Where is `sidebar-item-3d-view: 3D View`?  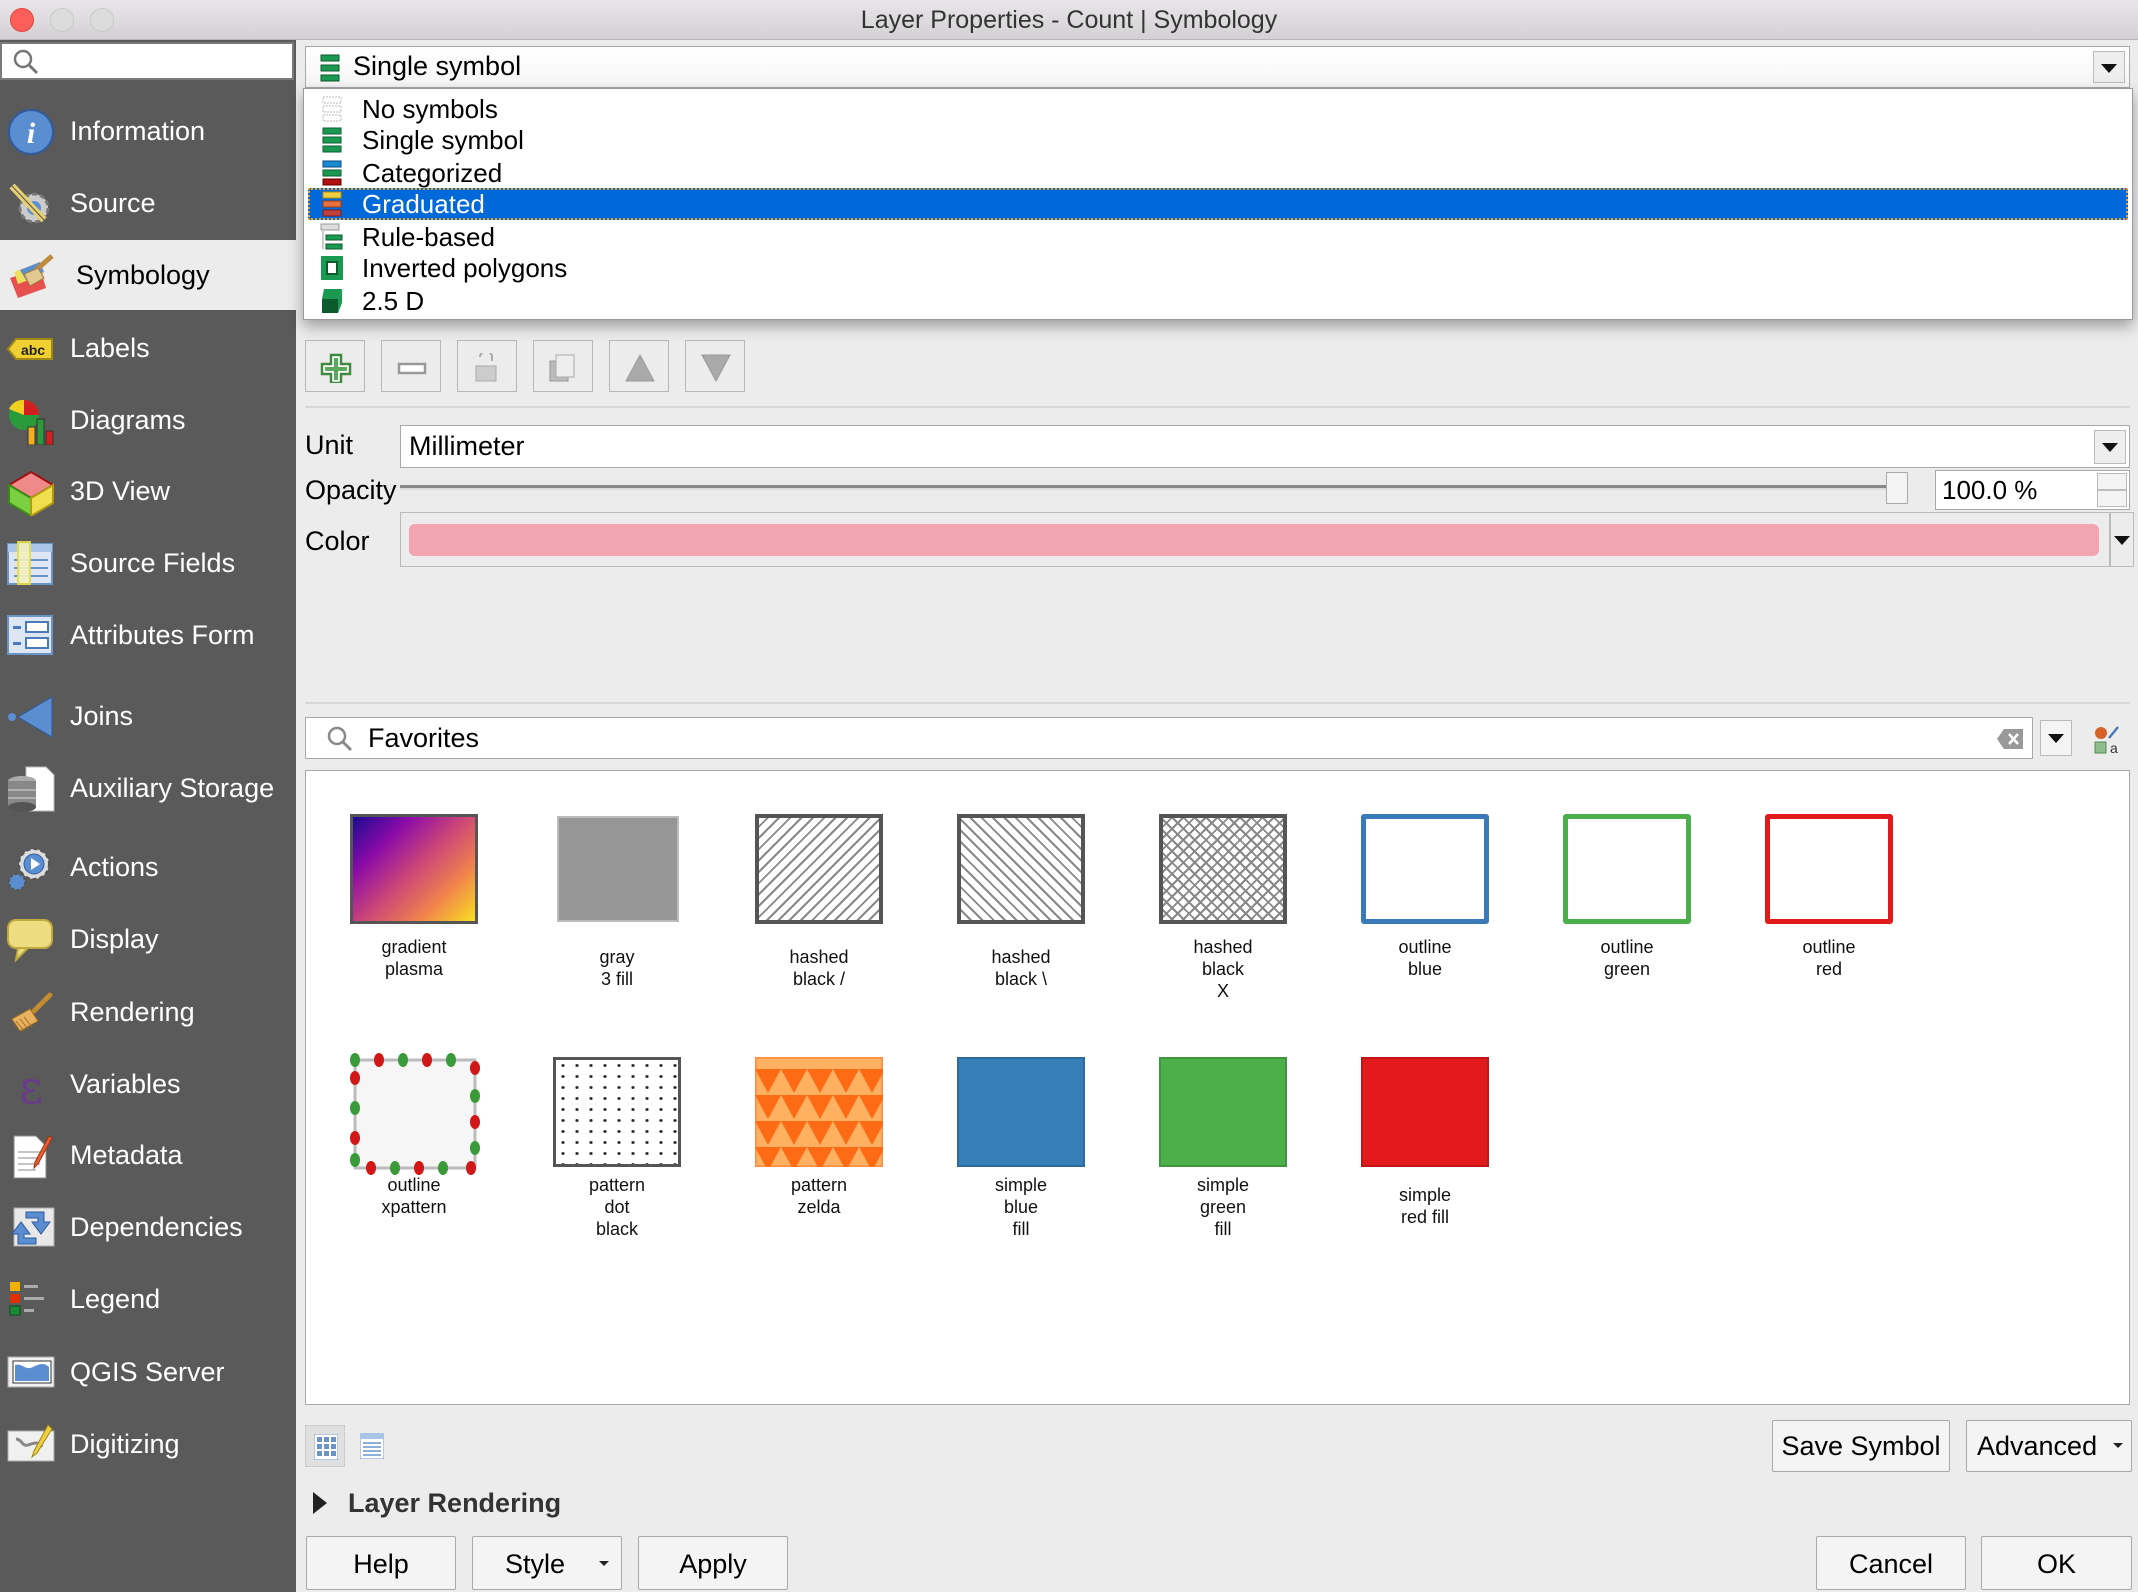 sidebar-item-3d-view: 3D View is located at coordinates (148, 491).